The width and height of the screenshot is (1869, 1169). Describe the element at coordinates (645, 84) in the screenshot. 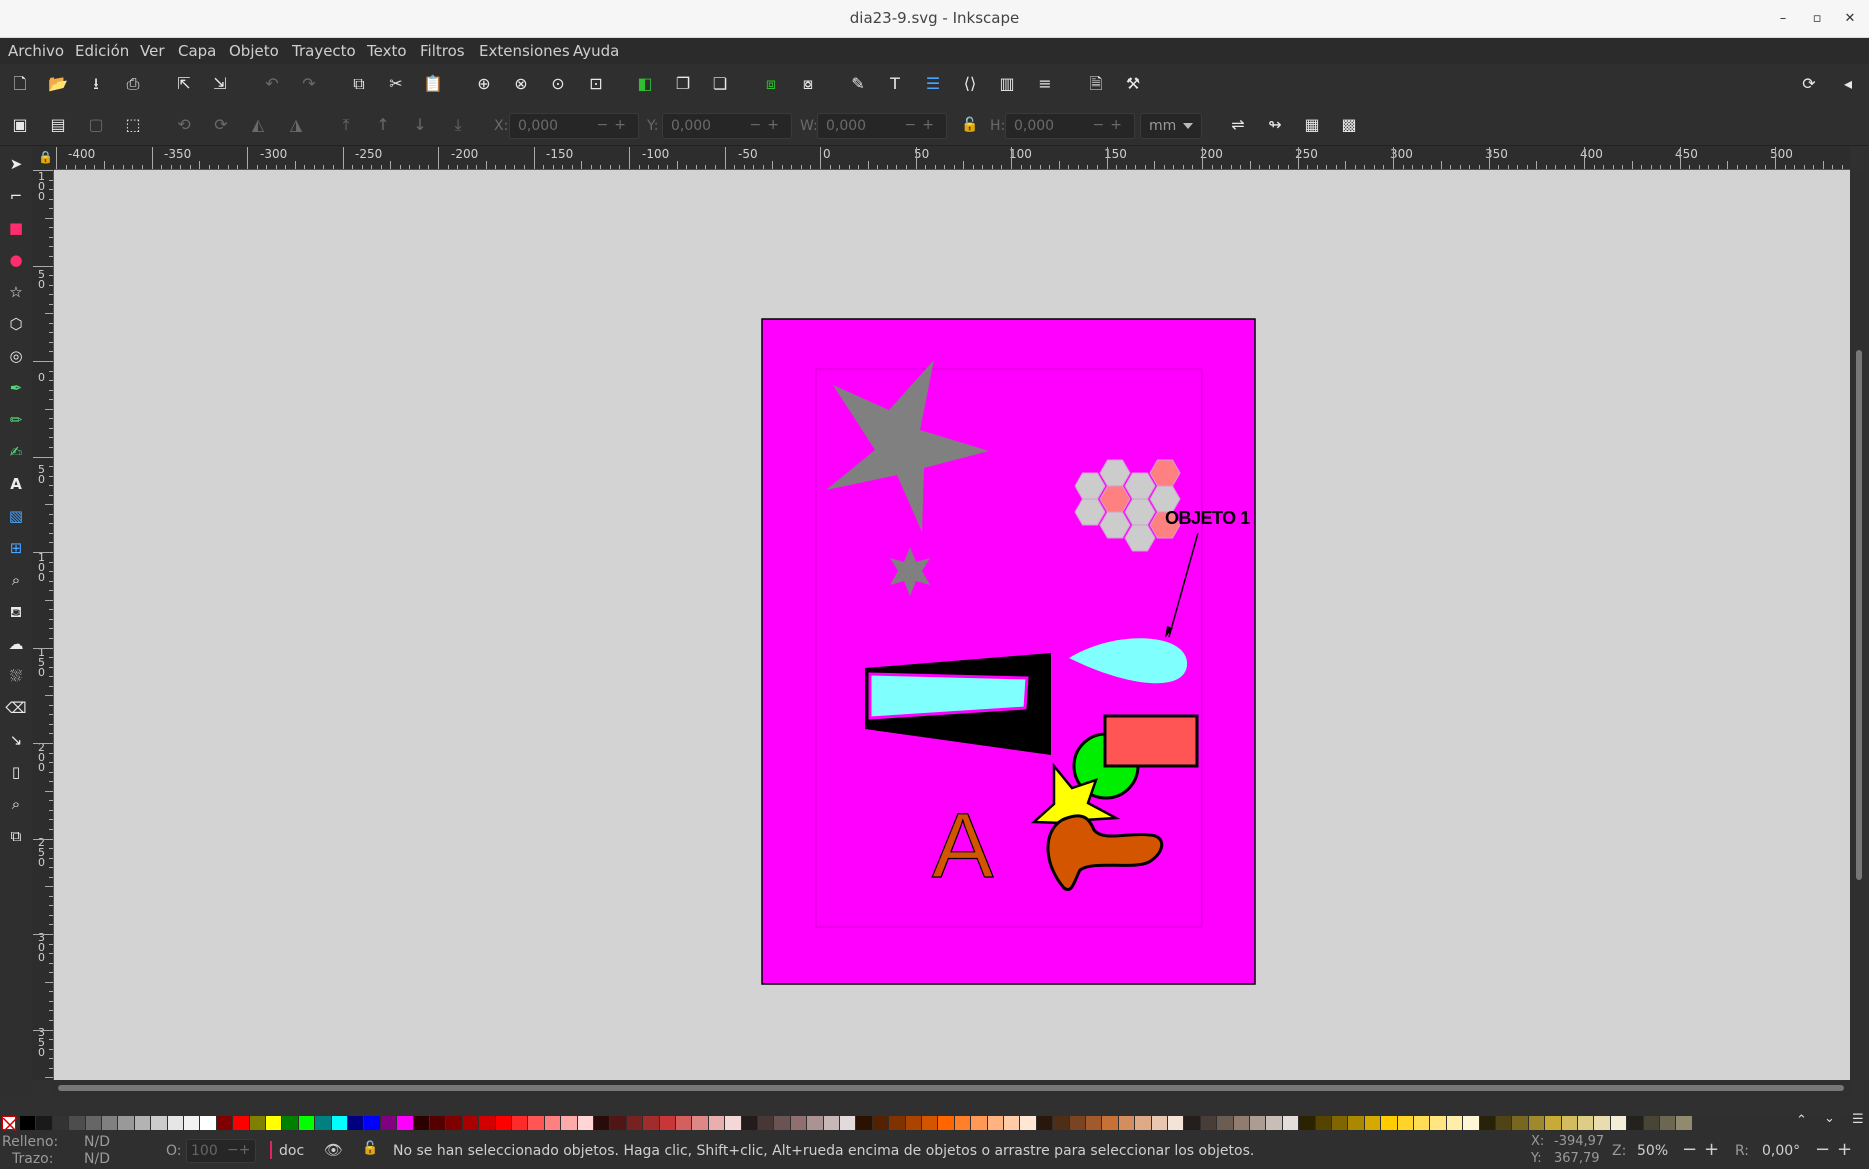

I see `duplicate-icon: ◧` at that location.